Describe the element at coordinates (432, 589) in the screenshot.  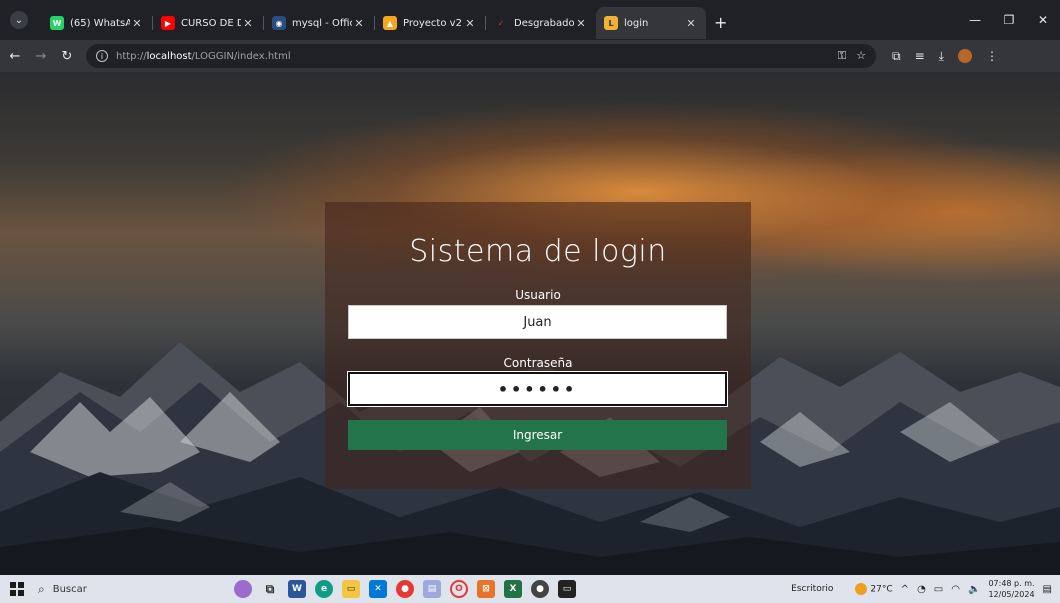
I see `notepad-icon: ▤` at that location.